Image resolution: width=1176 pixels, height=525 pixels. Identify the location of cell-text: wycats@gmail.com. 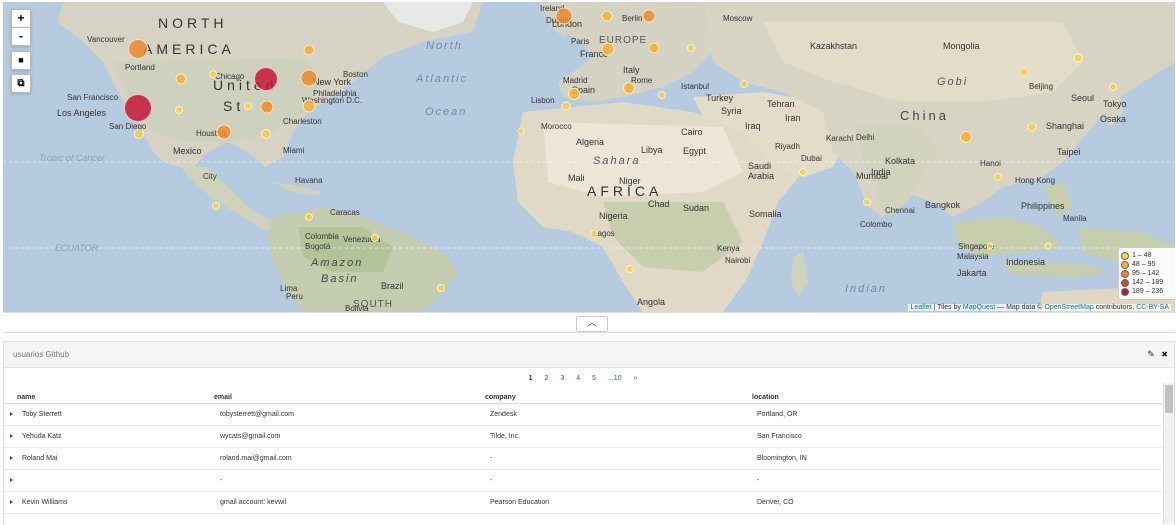
(250, 436).